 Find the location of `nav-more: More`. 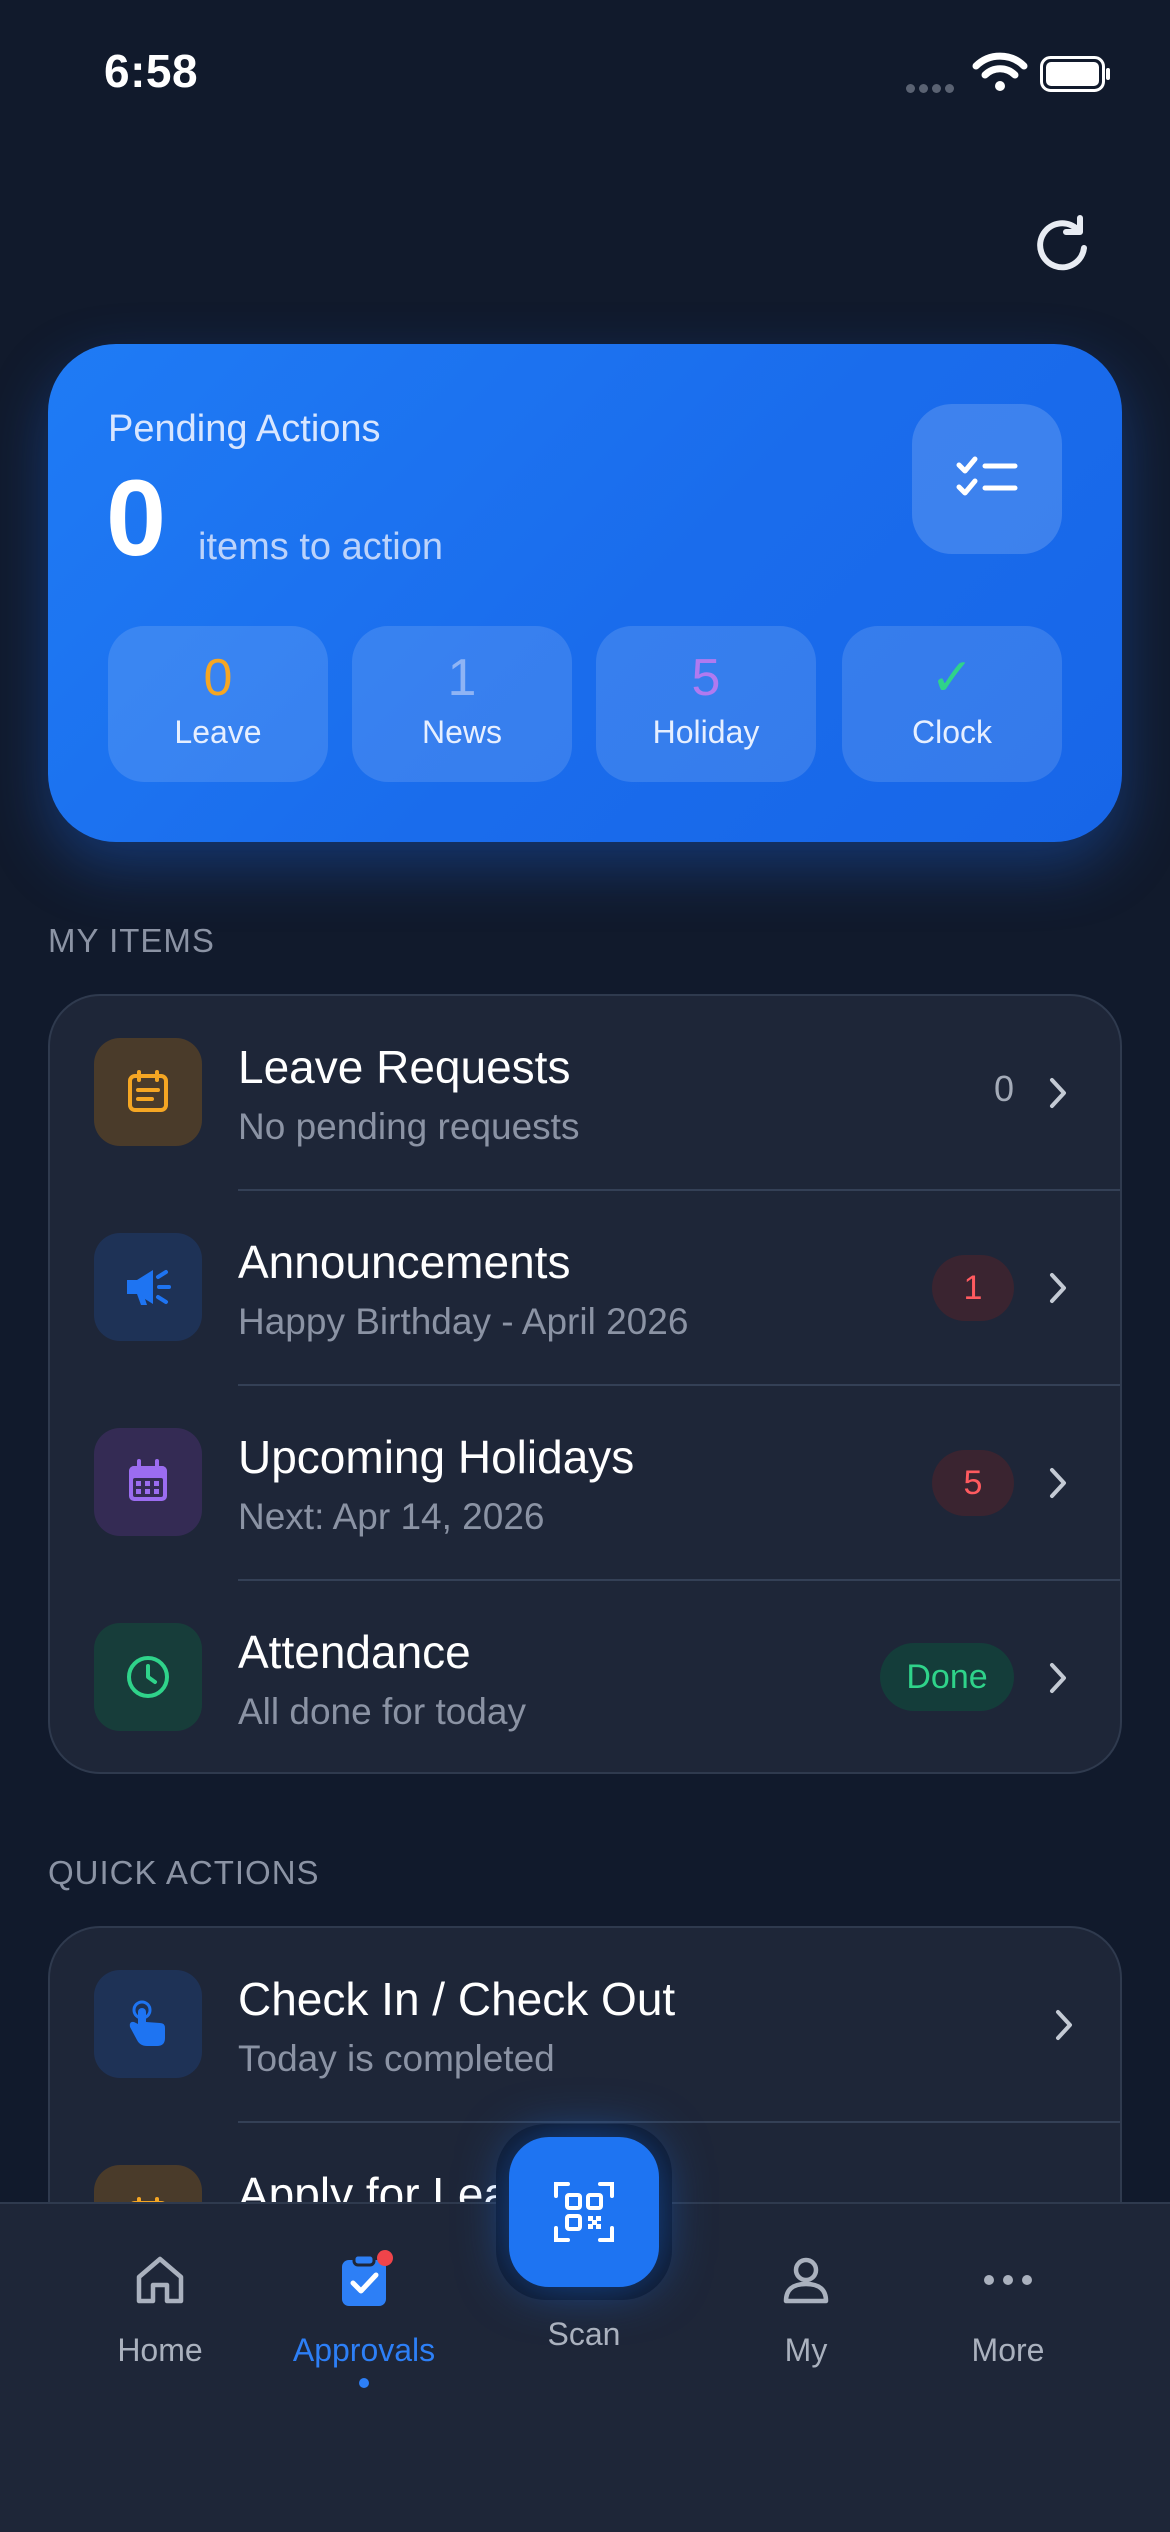

nav-more: More is located at coordinates (1008, 2304).